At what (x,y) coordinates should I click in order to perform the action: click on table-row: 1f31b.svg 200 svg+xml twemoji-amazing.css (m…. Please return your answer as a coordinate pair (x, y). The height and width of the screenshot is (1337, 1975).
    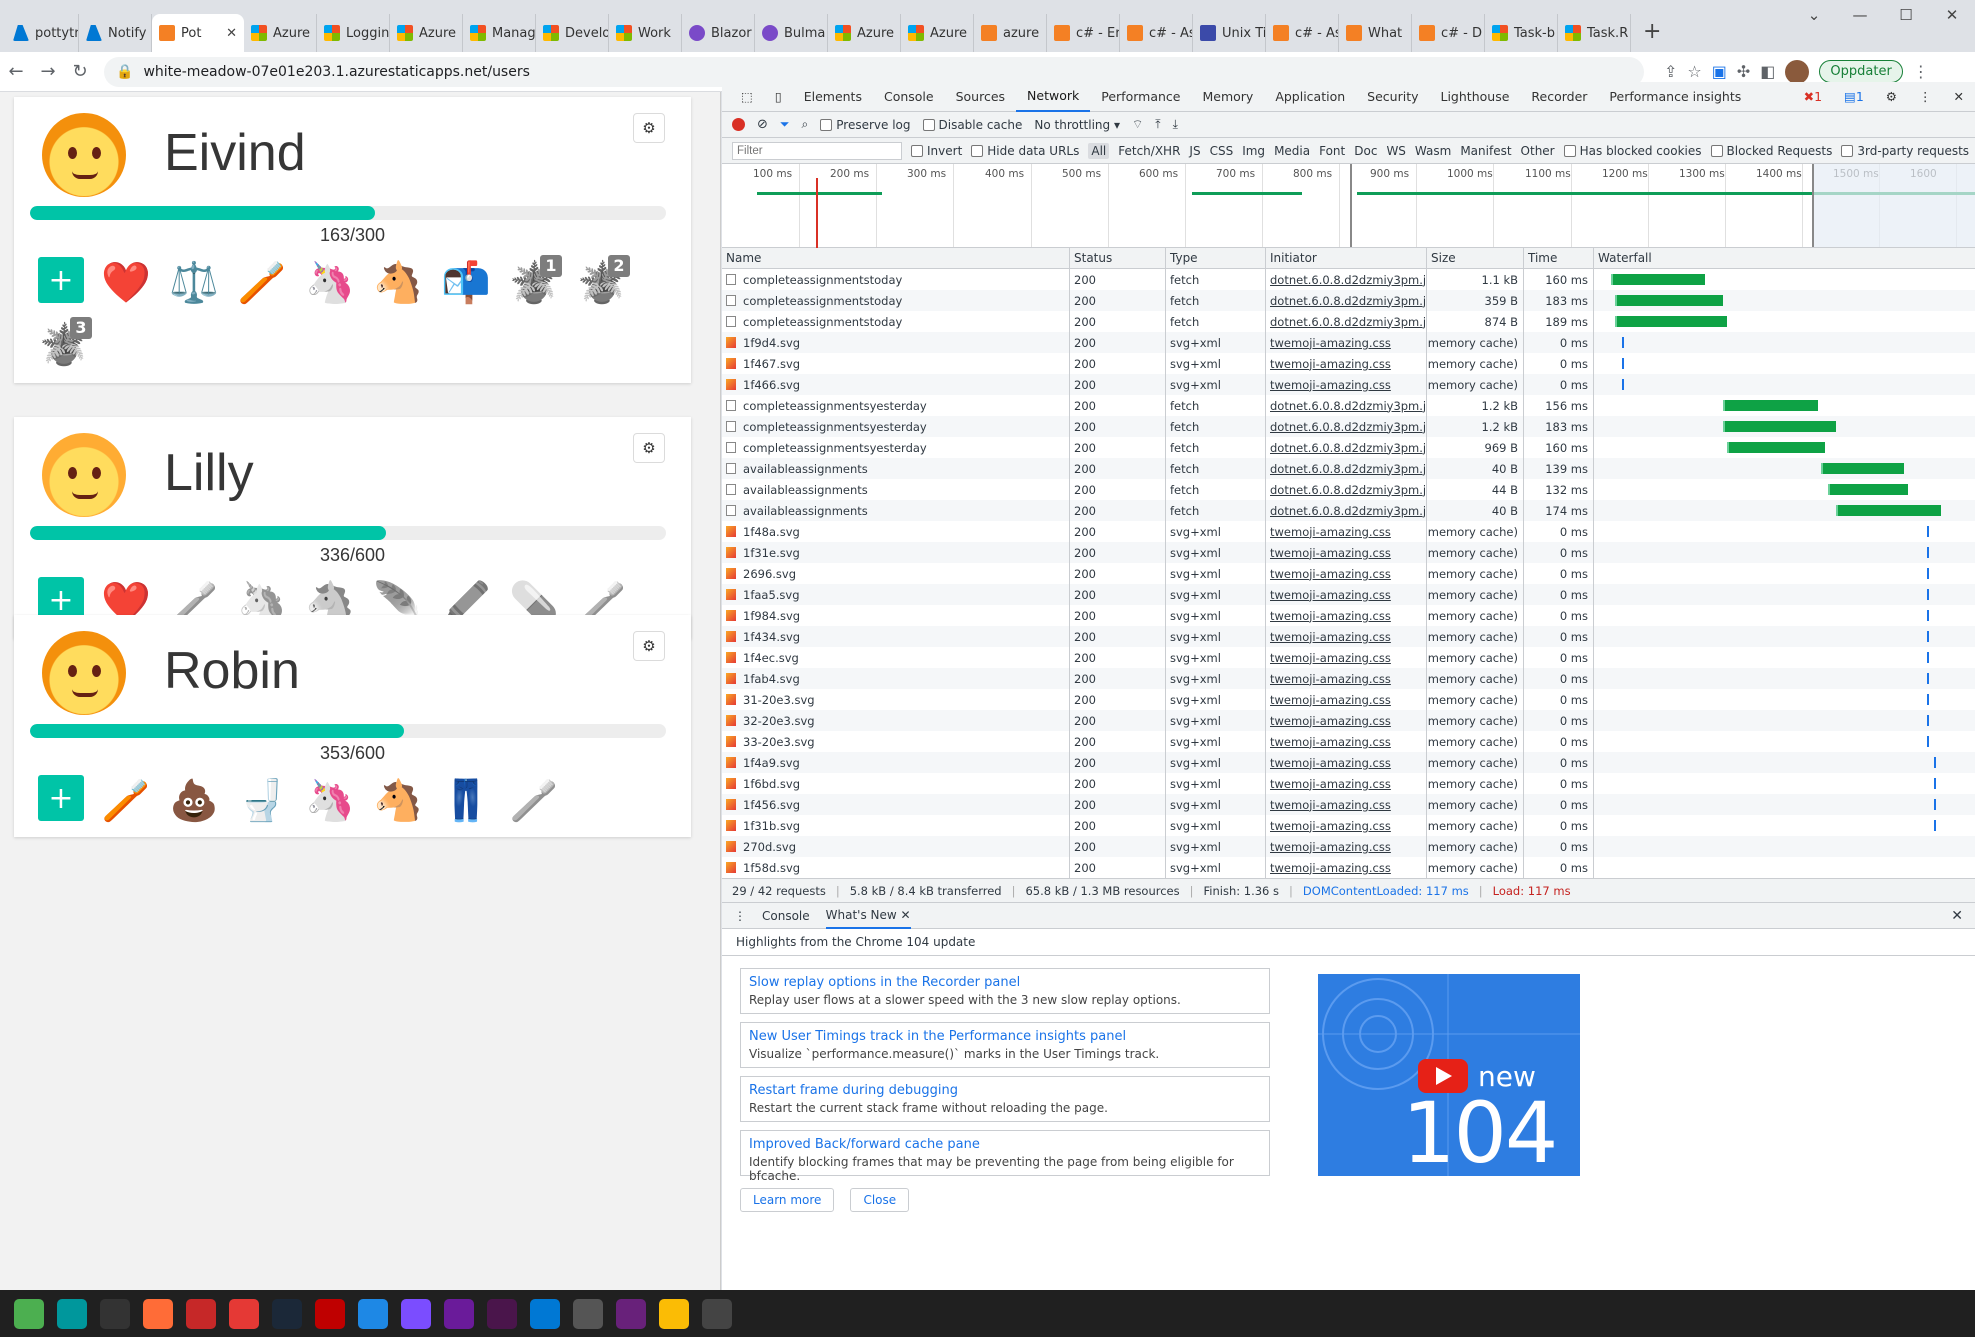
    Looking at the image, I should click on (1348, 825).